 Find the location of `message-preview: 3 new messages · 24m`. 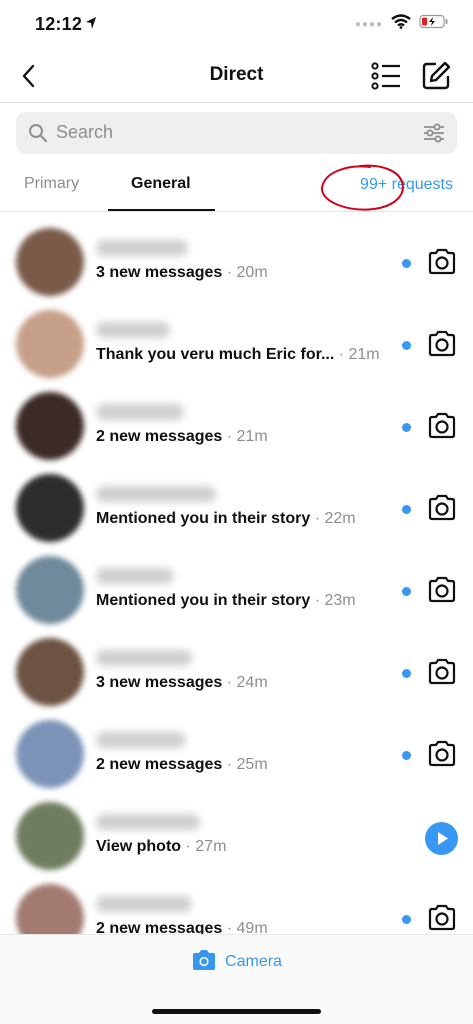

message-preview: 3 new messages · 24m is located at coordinates (182, 683).